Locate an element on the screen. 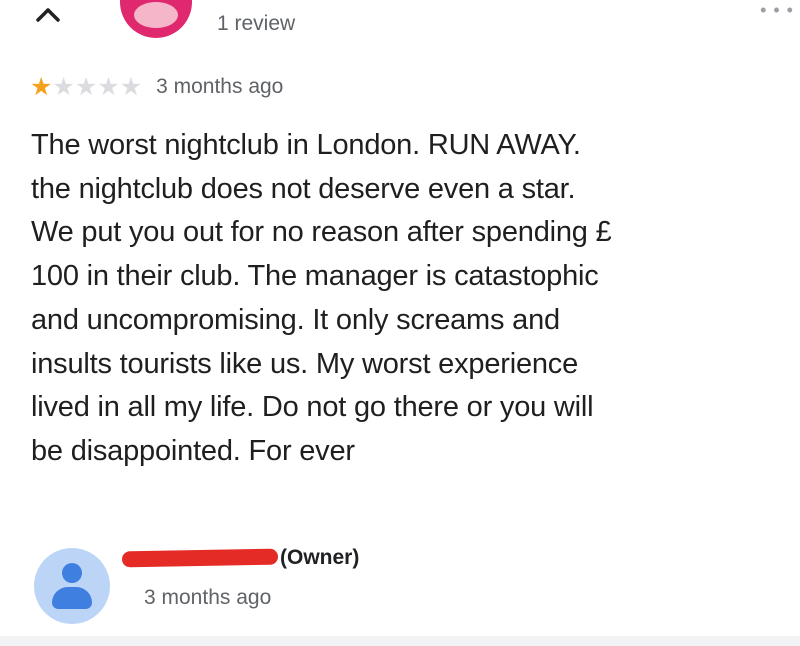 This screenshot has height=646, width=800. owner-label: (Owner) is located at coordinates (320, 557).